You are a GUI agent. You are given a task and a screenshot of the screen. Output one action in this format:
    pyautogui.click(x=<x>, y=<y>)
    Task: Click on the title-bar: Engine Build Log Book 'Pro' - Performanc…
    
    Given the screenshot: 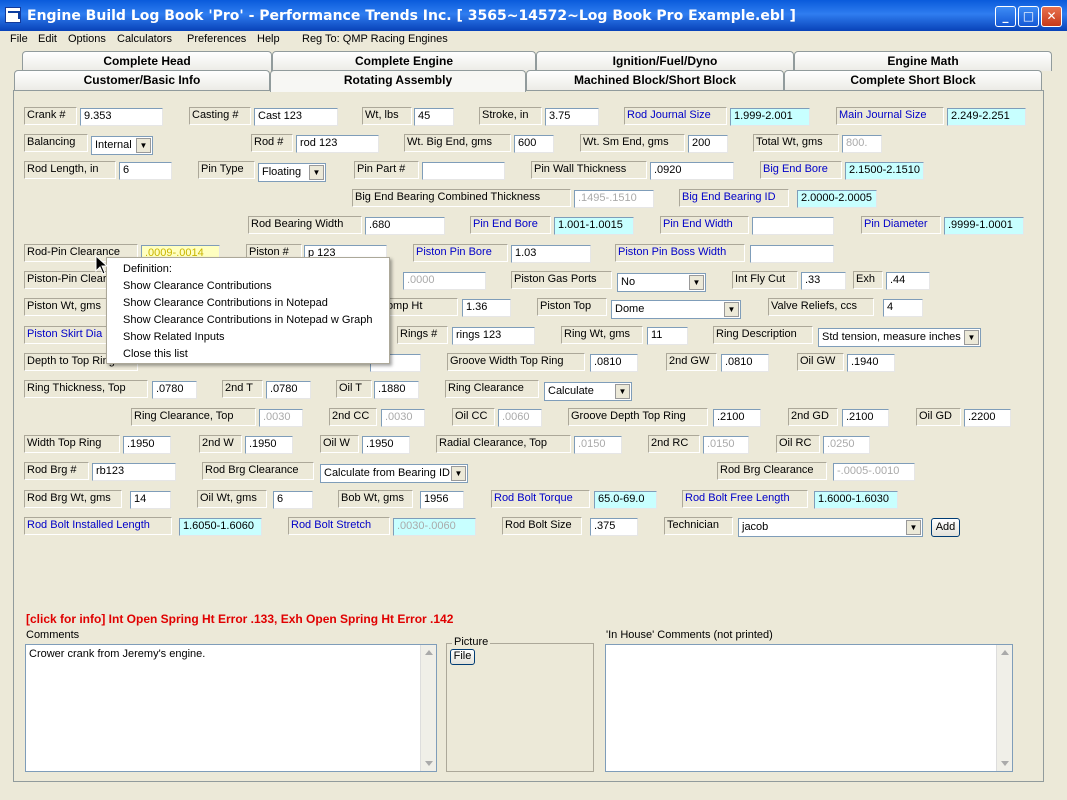 What is the action you would take?
    pyautogui.click(x=533, y=15)
    